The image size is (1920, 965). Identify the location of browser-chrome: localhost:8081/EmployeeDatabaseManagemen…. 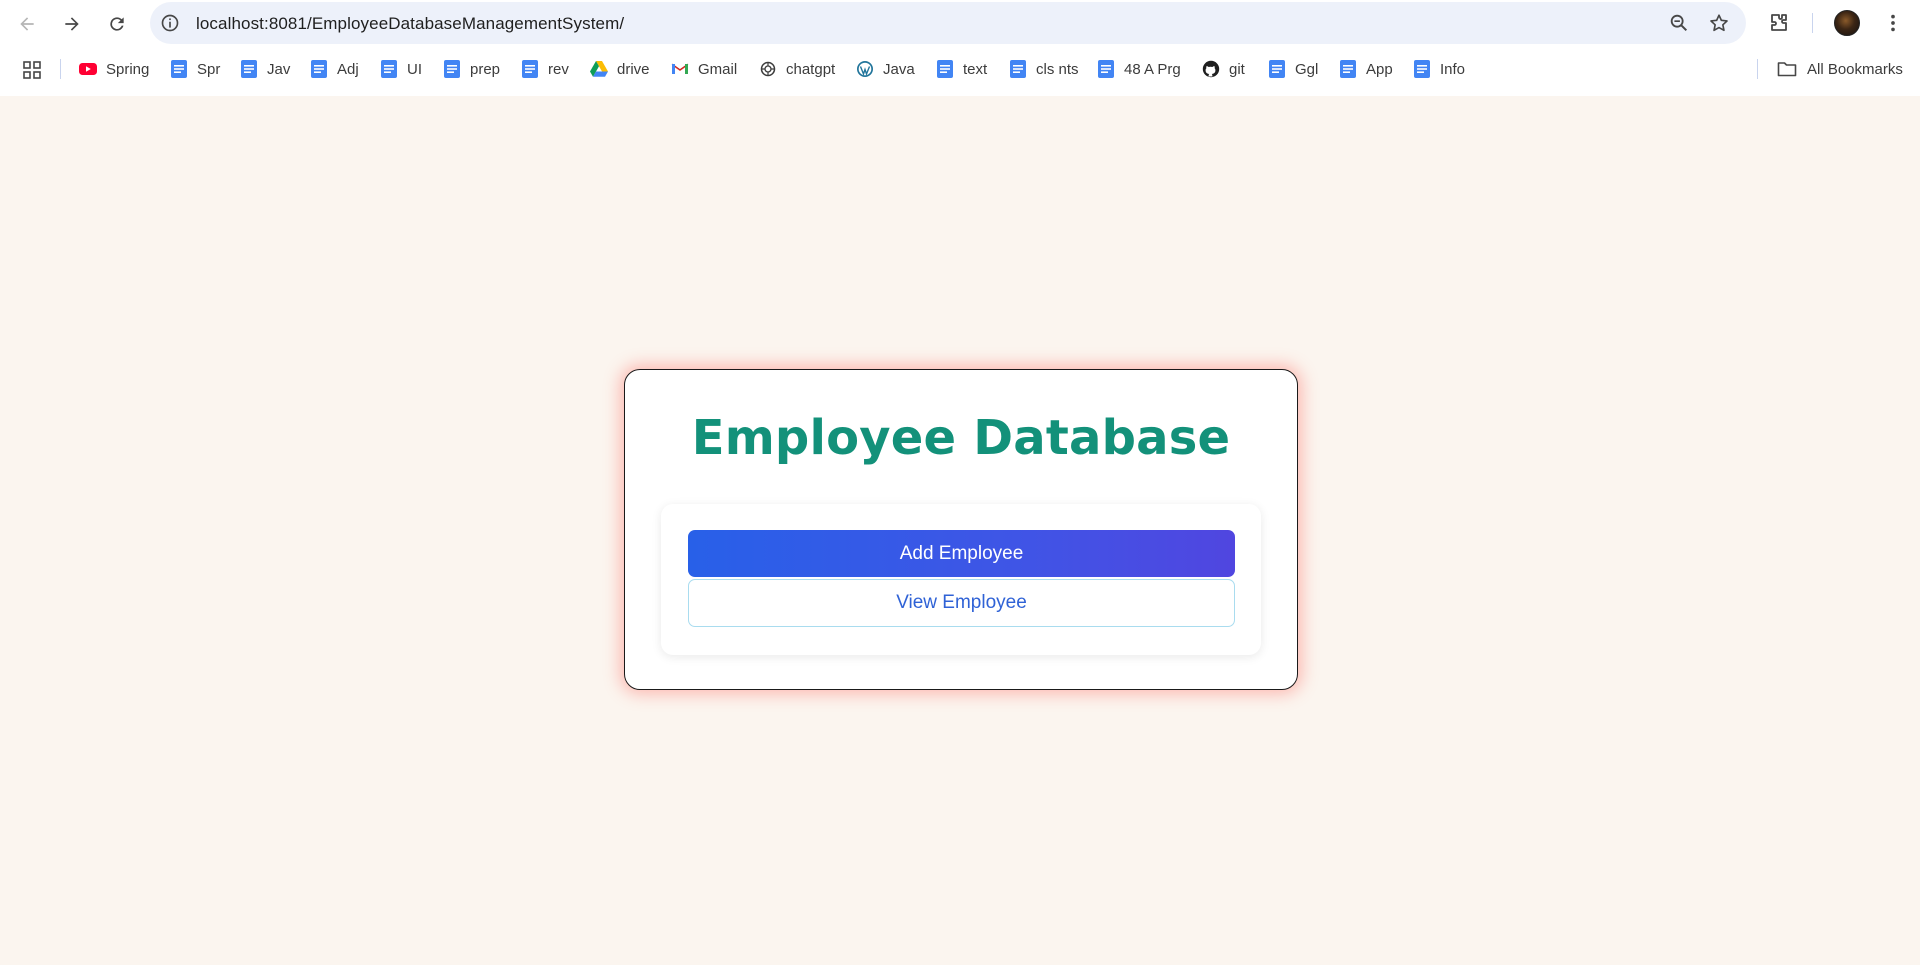
(960, 48).